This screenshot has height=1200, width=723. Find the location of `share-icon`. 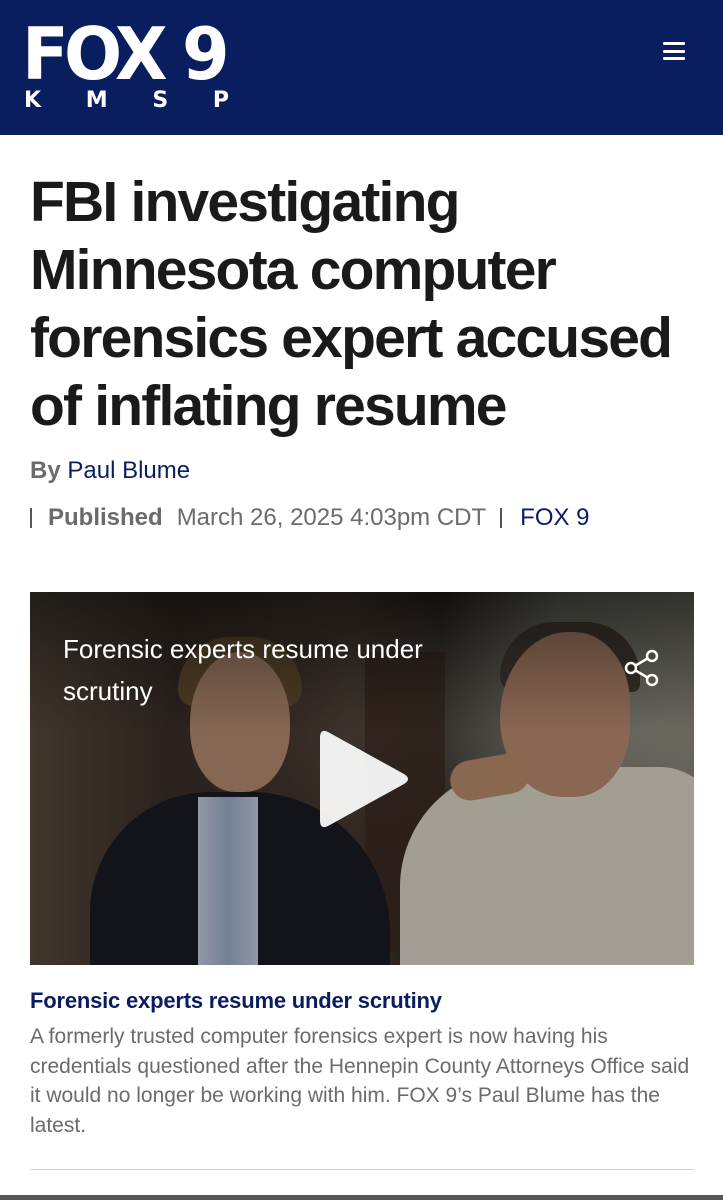

share-icon is located at coordinates (642, 668).